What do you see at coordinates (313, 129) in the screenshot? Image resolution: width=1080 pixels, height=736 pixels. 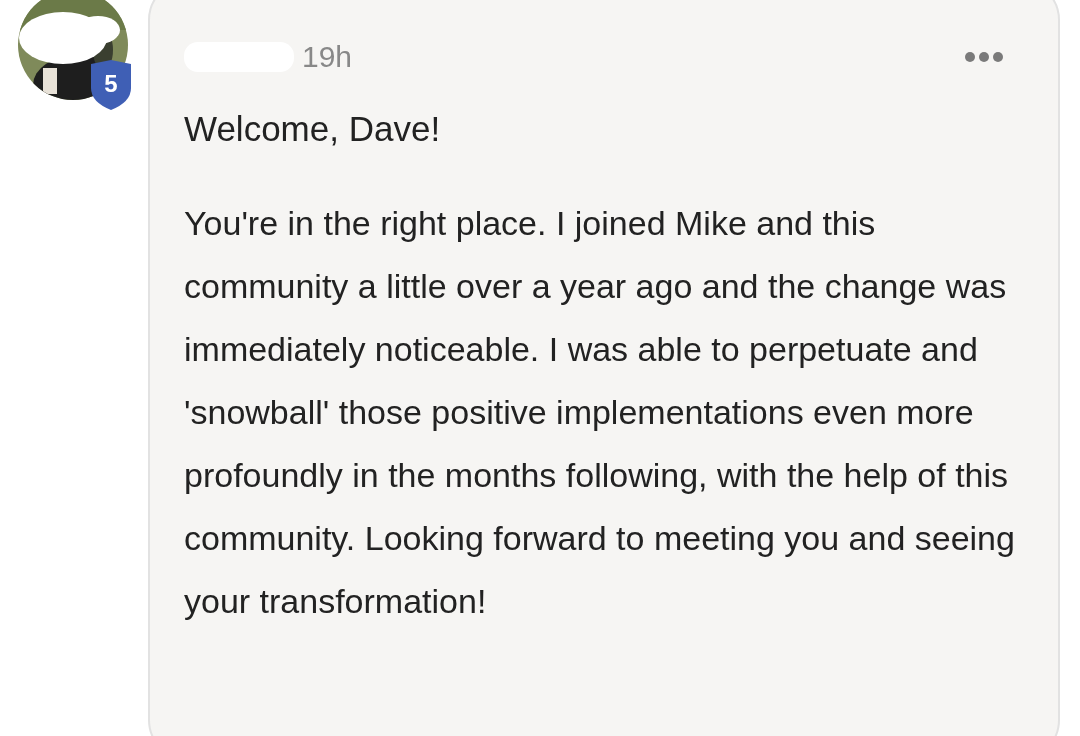 I see `comment-greeting: Welcome, Dave!` at bounding box center [313, 129].